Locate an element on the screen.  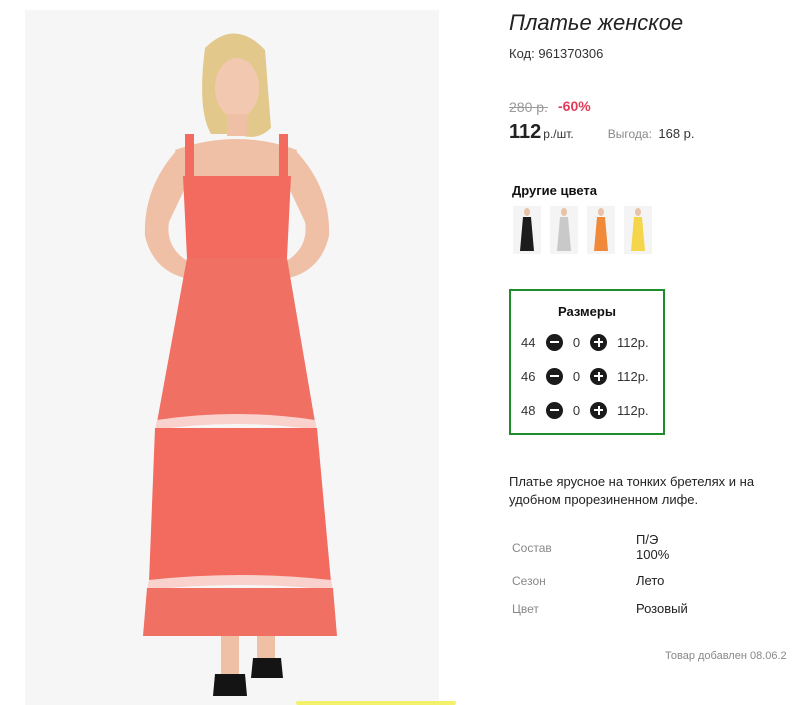
size-row-46: 46 0 112р. is located at coordinates (585, 376).